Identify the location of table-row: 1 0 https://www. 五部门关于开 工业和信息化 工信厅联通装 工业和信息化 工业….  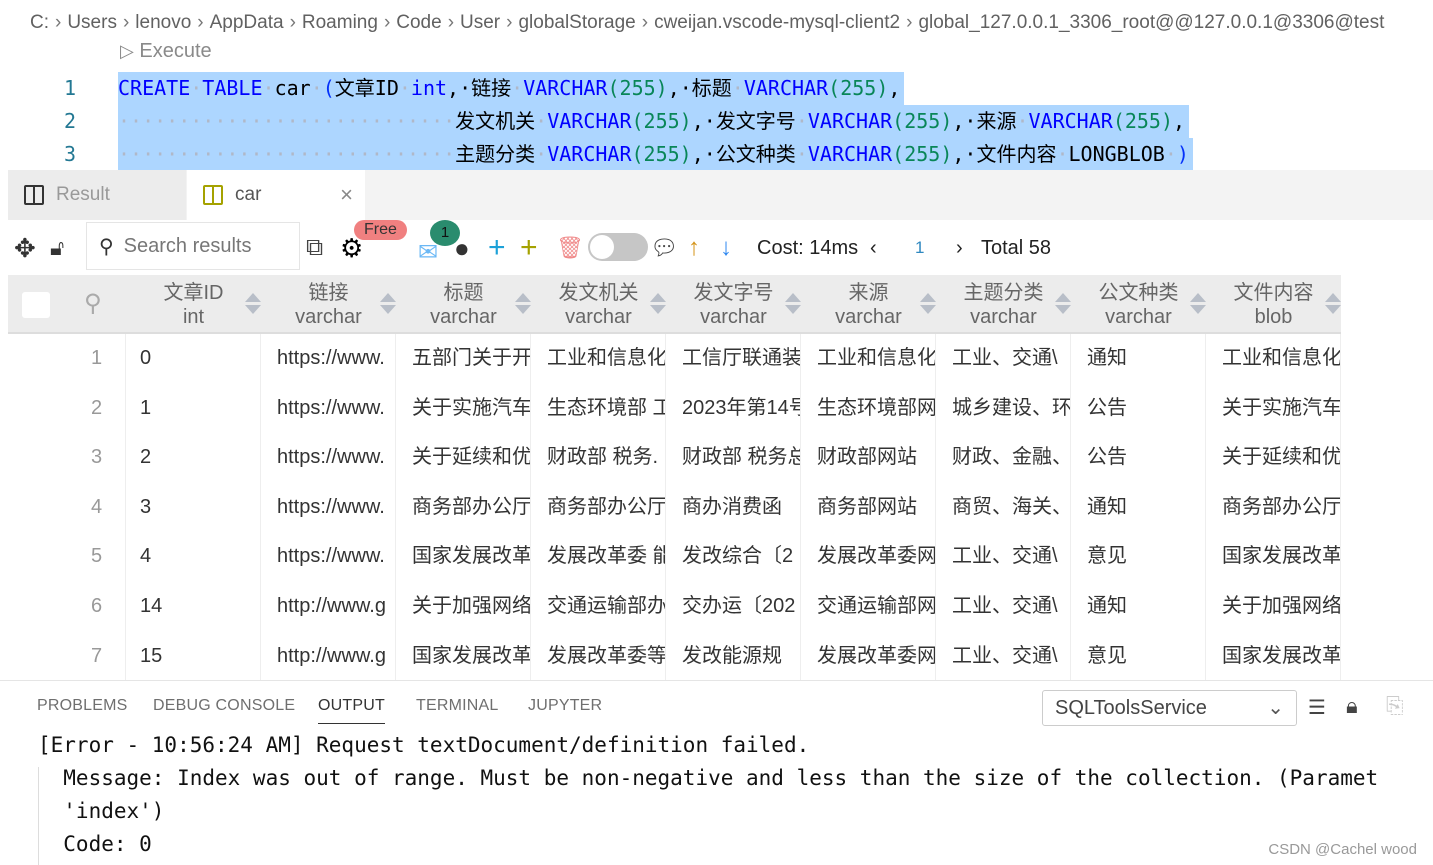
(674, 359).